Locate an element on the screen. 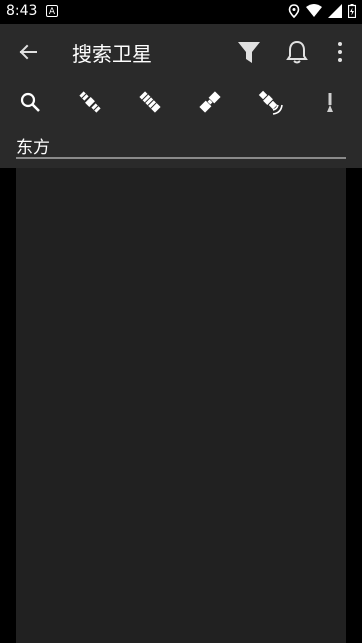 This screenshot has width=362, height=643. cell-signal-icon is located at coordinates (335, 11).